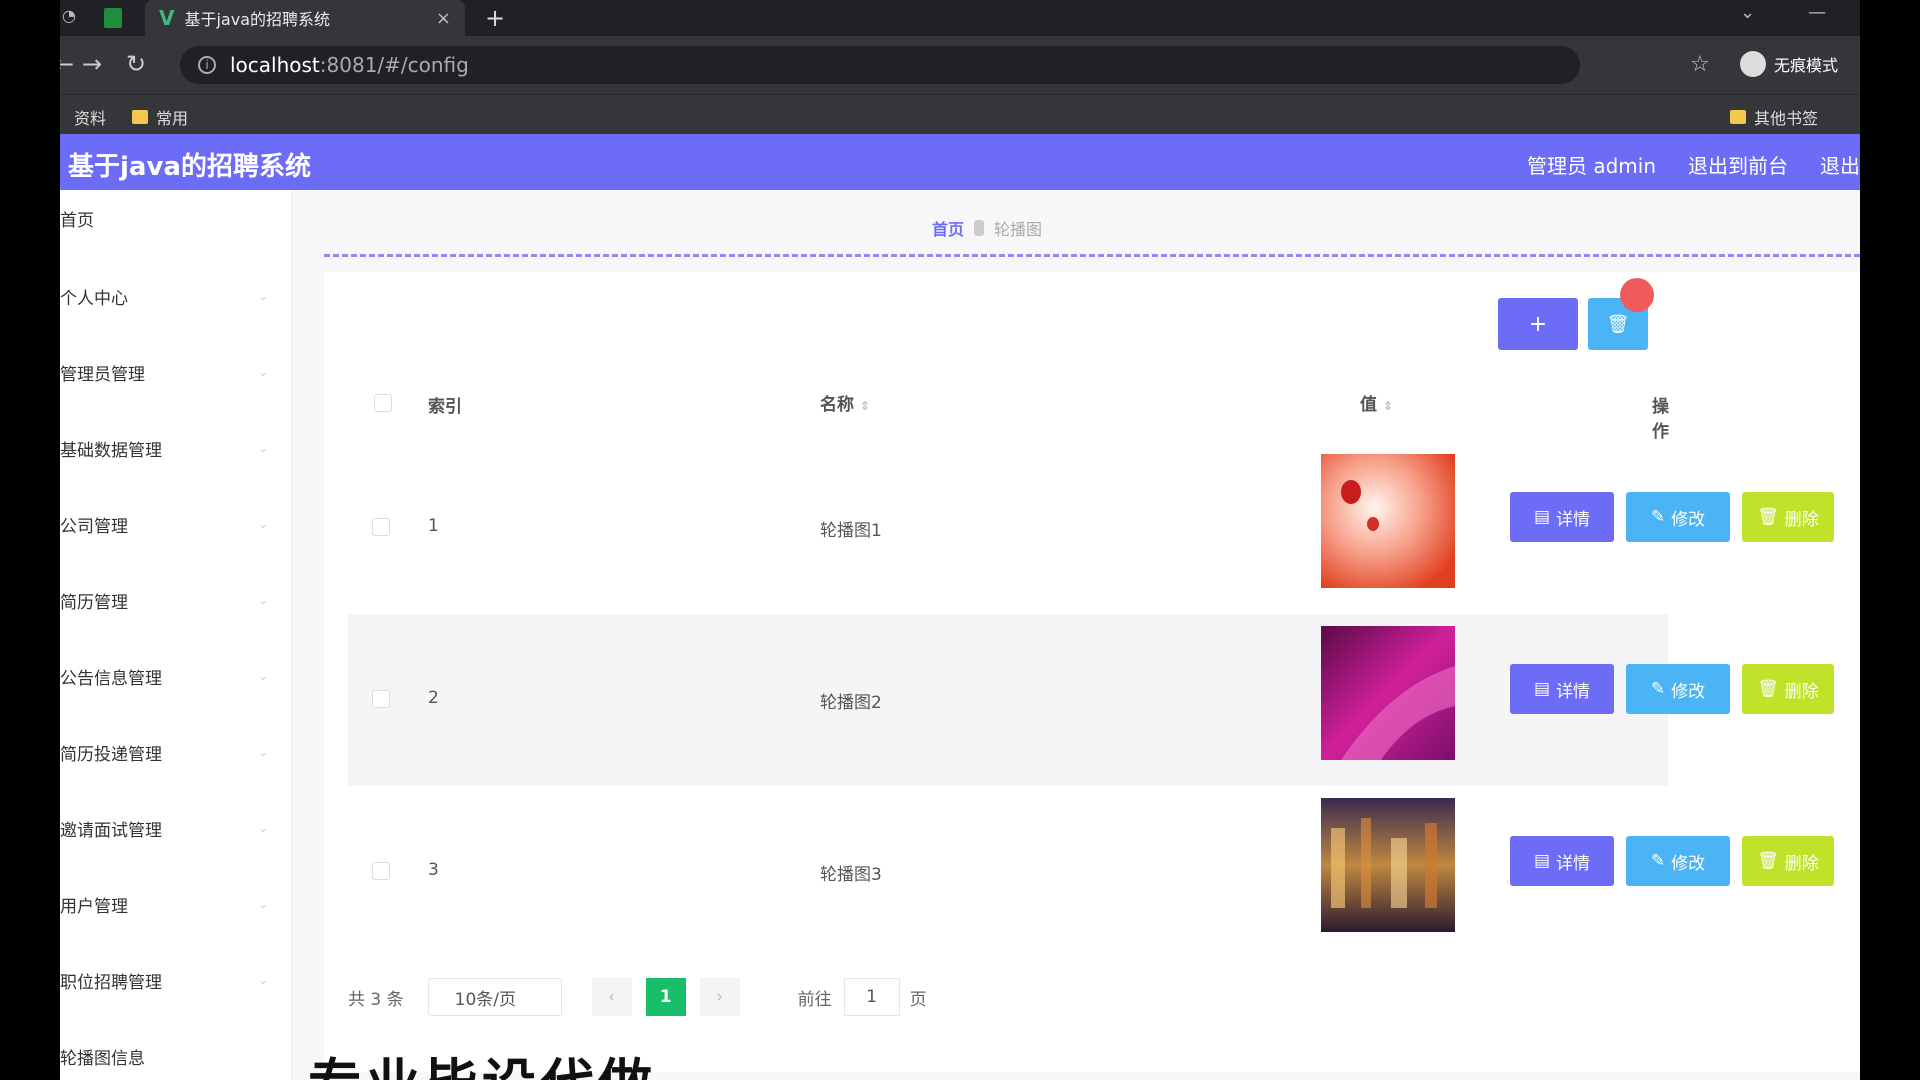  I want to click on to-front-link: 退出到前台, so click(1738, 164).